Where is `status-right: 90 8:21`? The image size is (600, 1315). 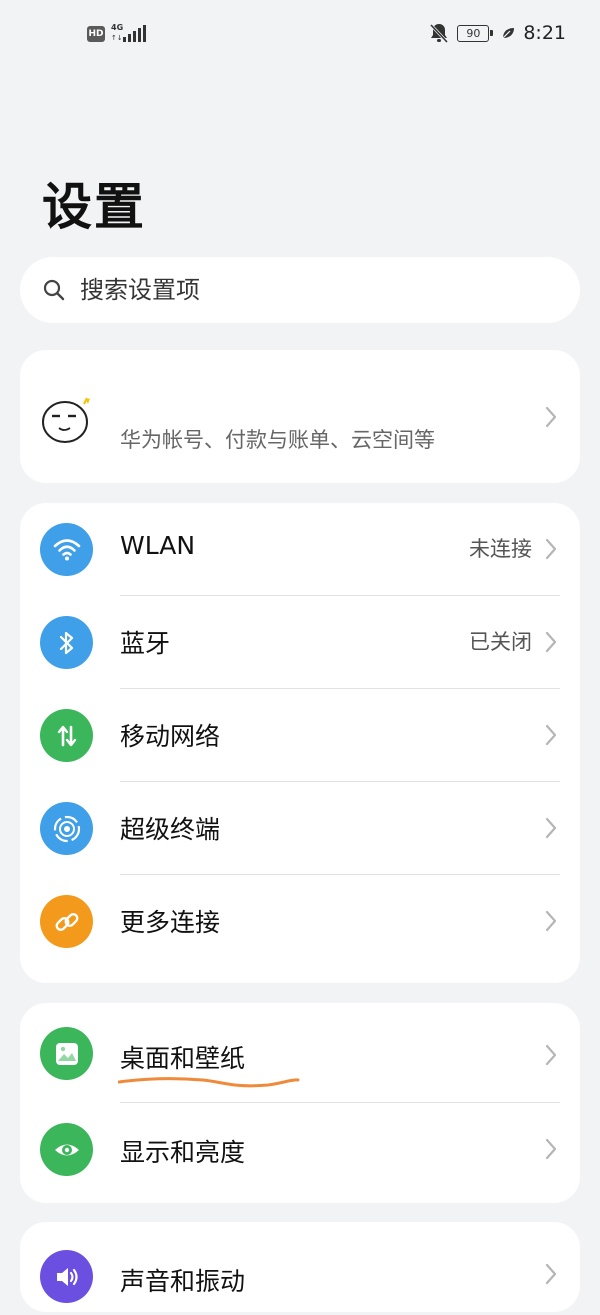 status-right: 90 8:21 is located at coordinates (497, 33).